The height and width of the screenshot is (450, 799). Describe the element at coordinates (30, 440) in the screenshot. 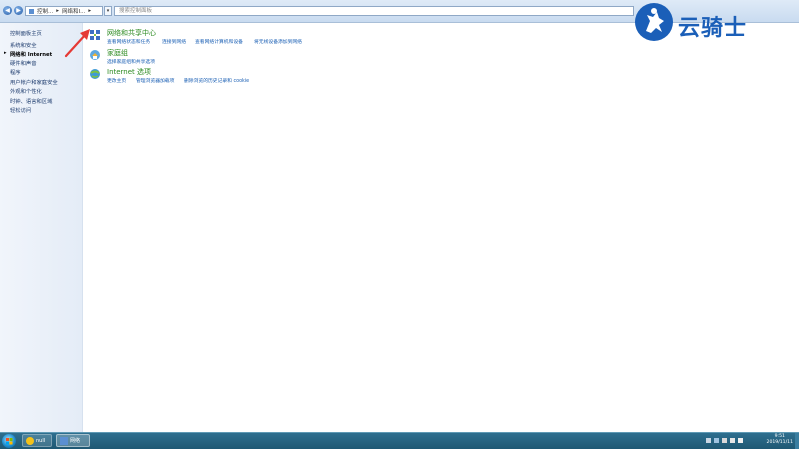

I see `app-icon` at that location.